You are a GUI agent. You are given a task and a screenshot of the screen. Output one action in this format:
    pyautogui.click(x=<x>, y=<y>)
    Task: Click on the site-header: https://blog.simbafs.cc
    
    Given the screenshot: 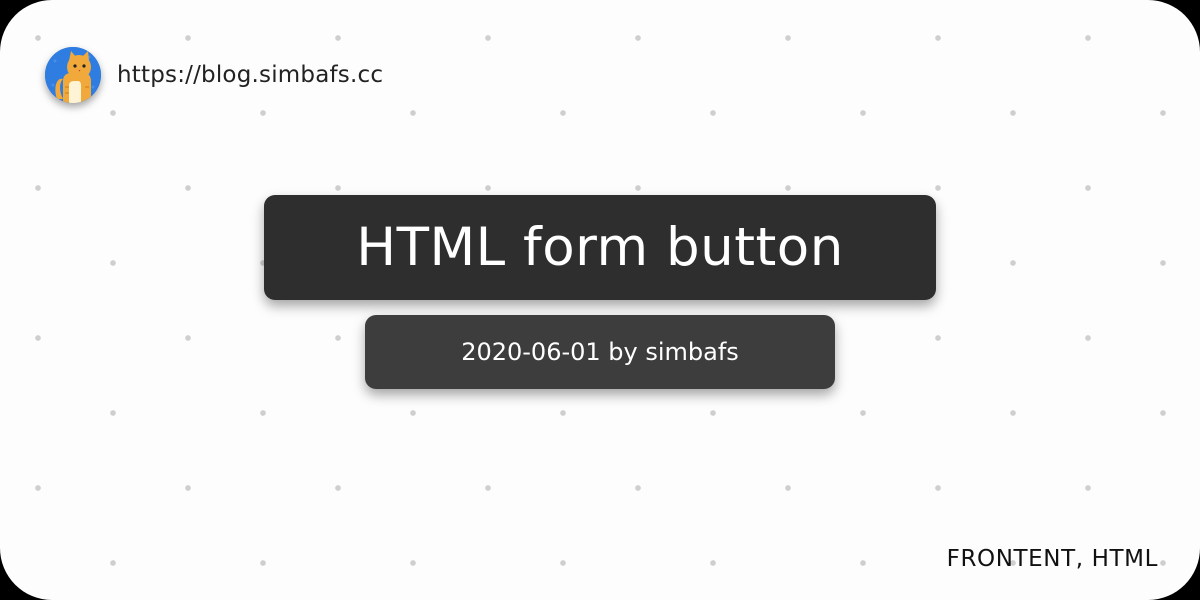 What is the action you would take?
    pyautogui.click(x=214, y=75)
    